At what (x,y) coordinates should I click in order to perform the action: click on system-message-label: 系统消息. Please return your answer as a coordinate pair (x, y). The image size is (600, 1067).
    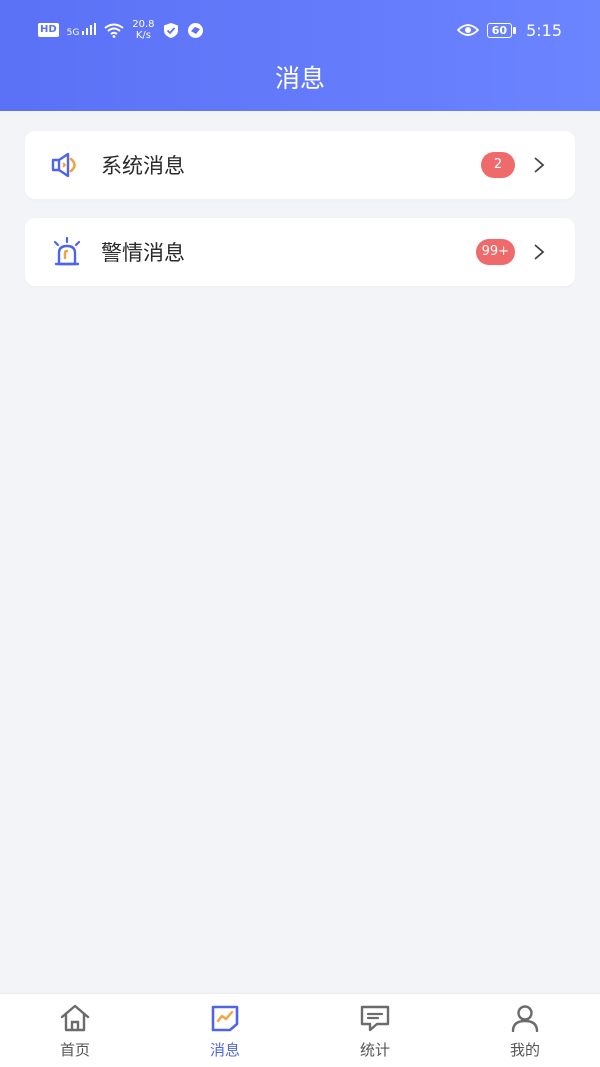
    Looking at the image, I should click on (143, 166).